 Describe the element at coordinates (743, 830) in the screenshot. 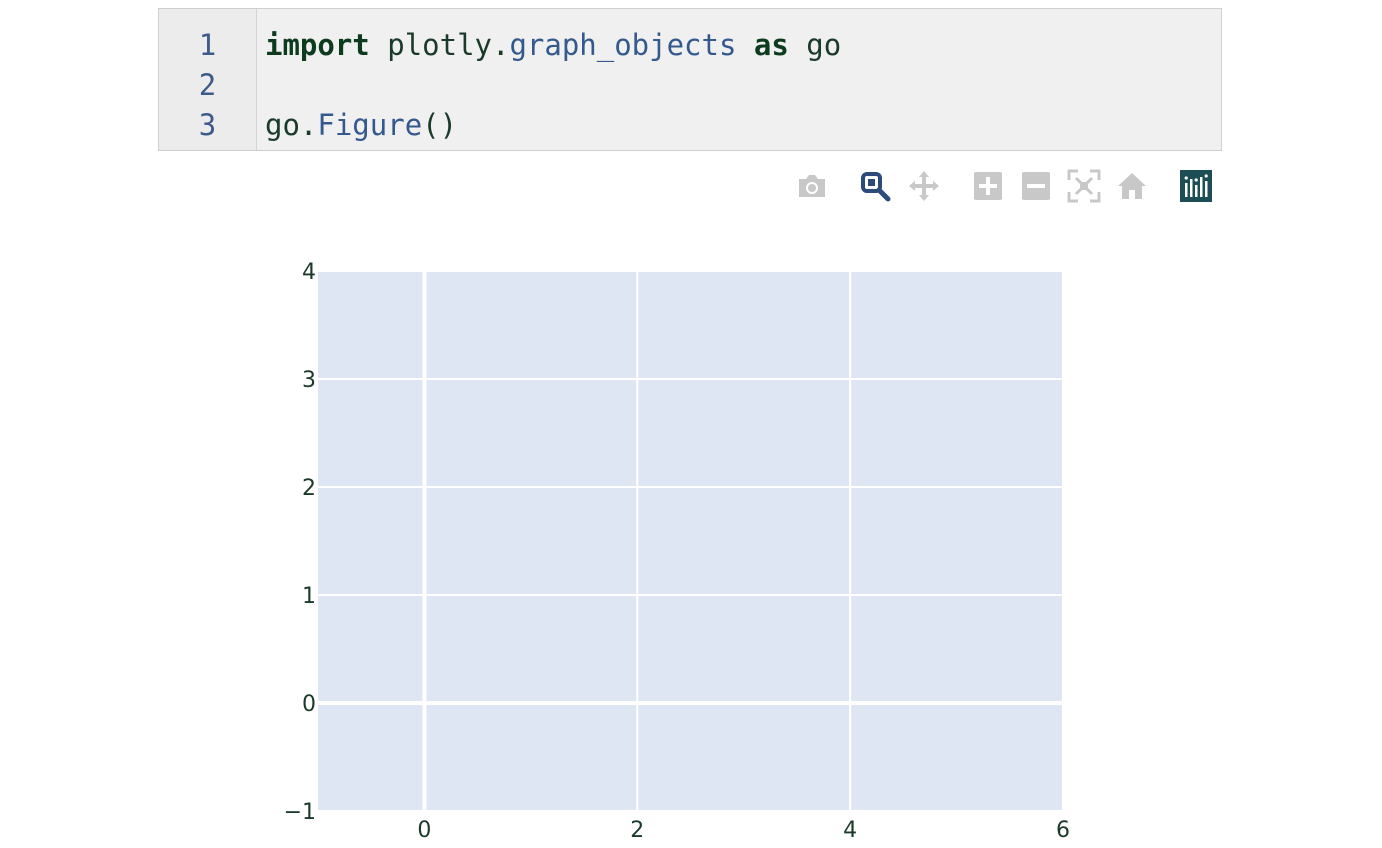

I see `x-axis-ticks: 0 2 4 6` at that location.